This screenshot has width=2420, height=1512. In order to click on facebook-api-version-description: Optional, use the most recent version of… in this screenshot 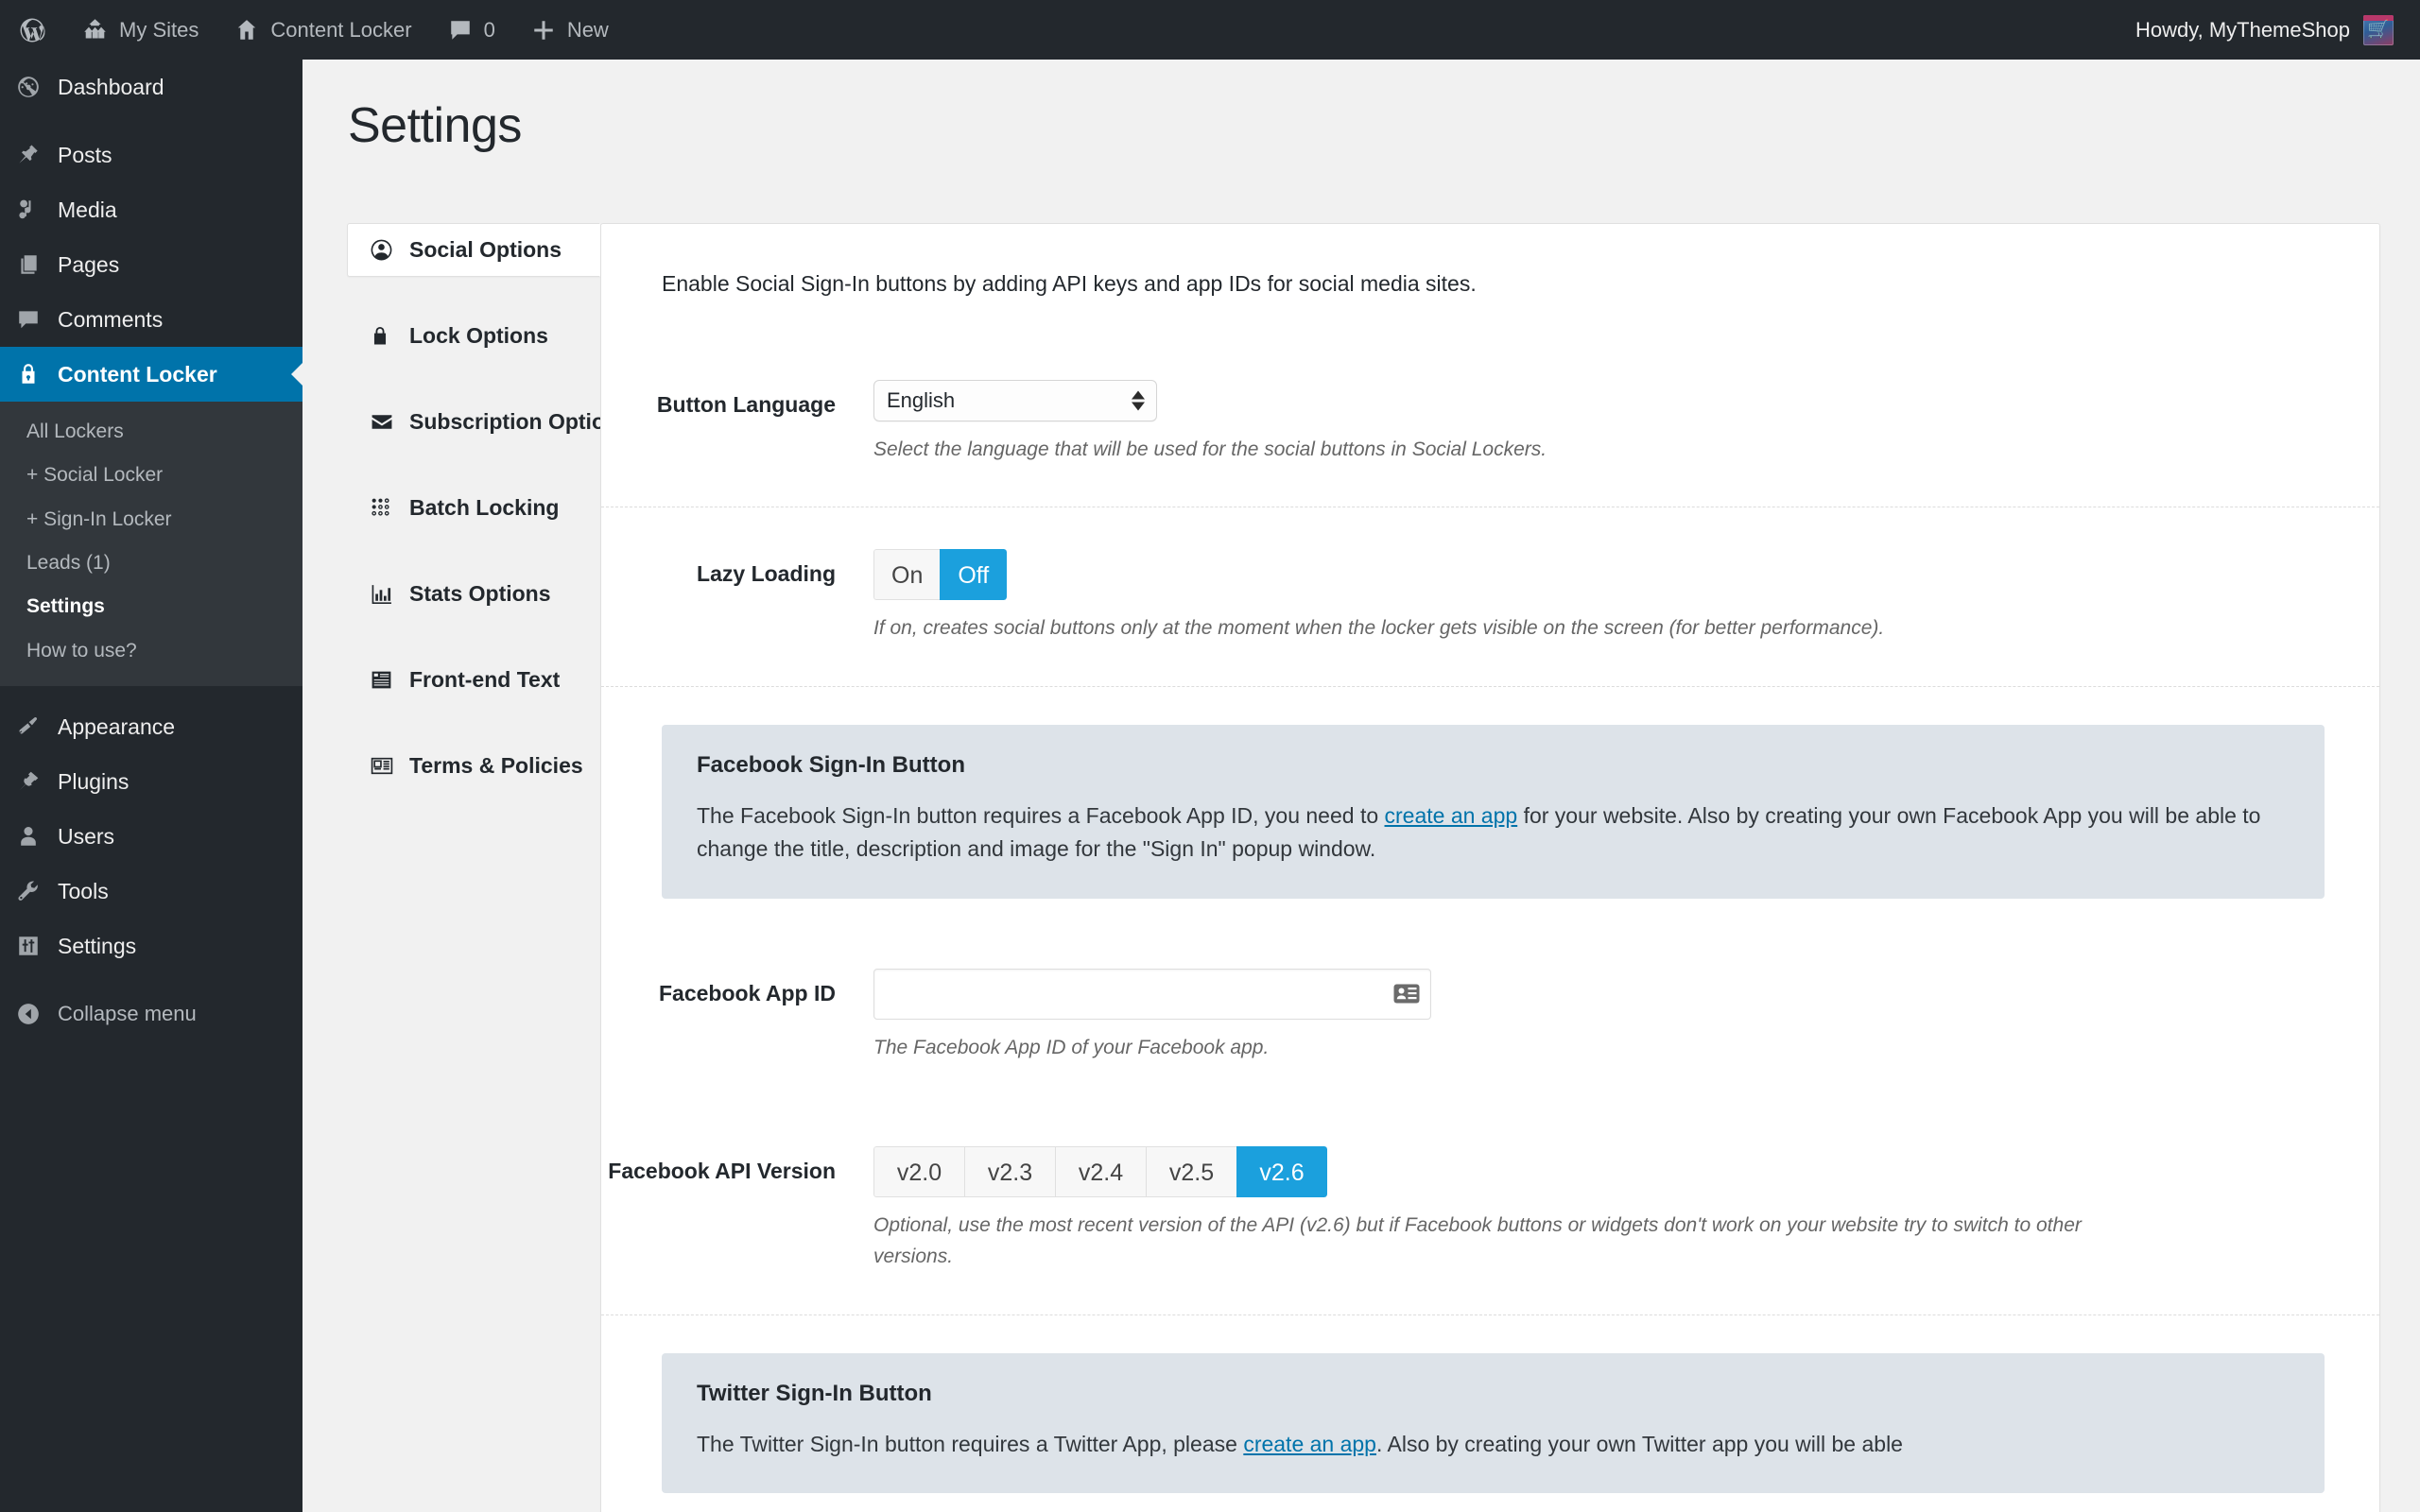, I will do `click(1477, 1240)`.